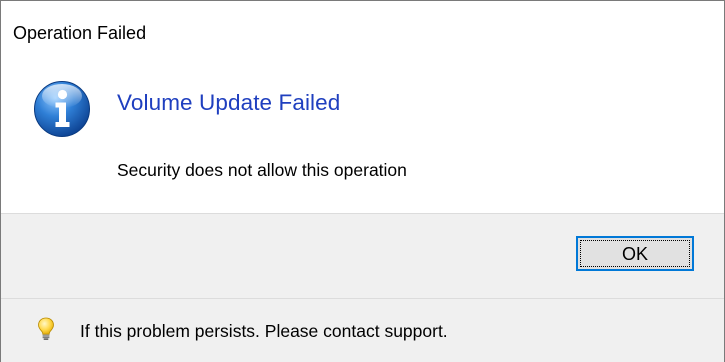 The width and height of the screenshot is (725, 362). Describe the element at coordinates (80, 33) in the screenshot. I see `dialog-title: Operation Failed` at that location.